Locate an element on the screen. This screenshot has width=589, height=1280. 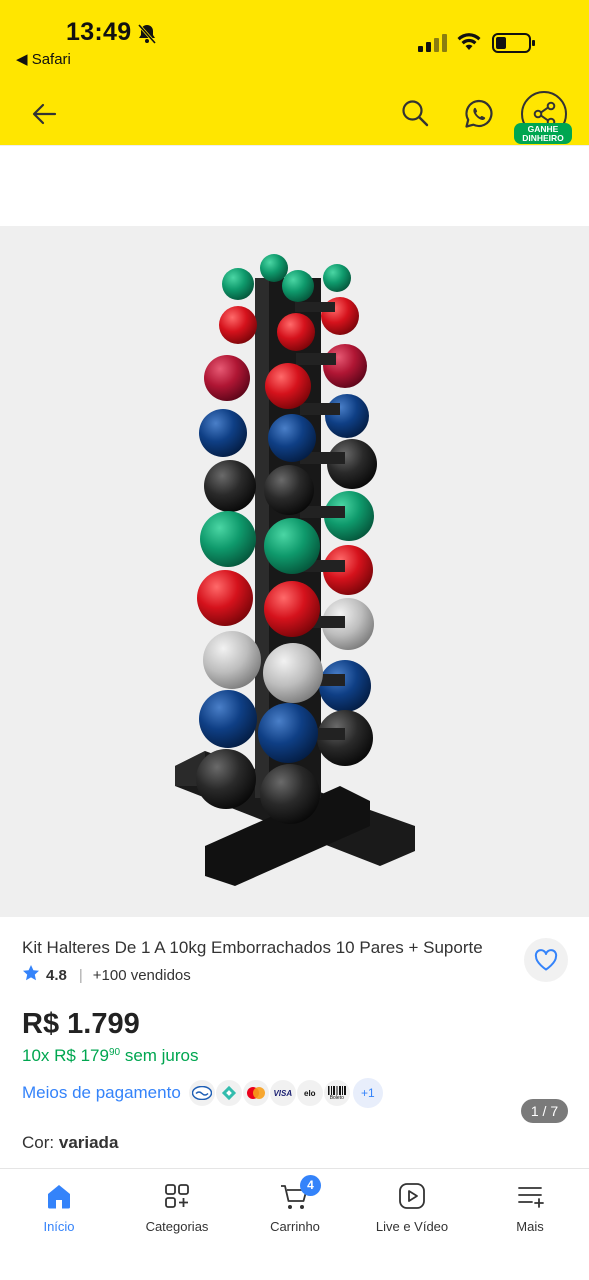
status-time: 13:49 is located at coordinates (99, 32).